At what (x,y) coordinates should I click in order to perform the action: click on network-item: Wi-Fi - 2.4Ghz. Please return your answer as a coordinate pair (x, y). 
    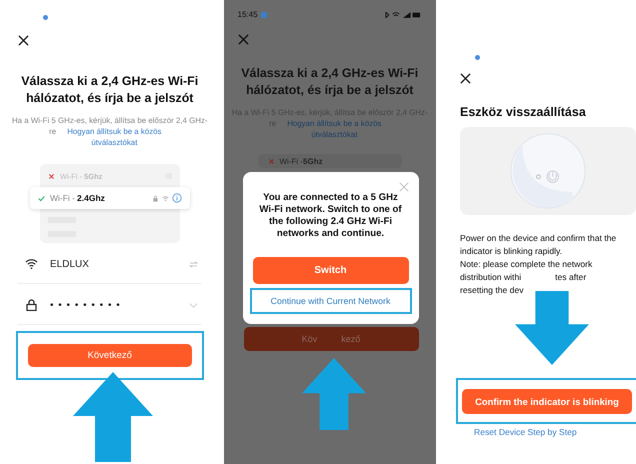
    Looking at the image, I should click on (110, 198).